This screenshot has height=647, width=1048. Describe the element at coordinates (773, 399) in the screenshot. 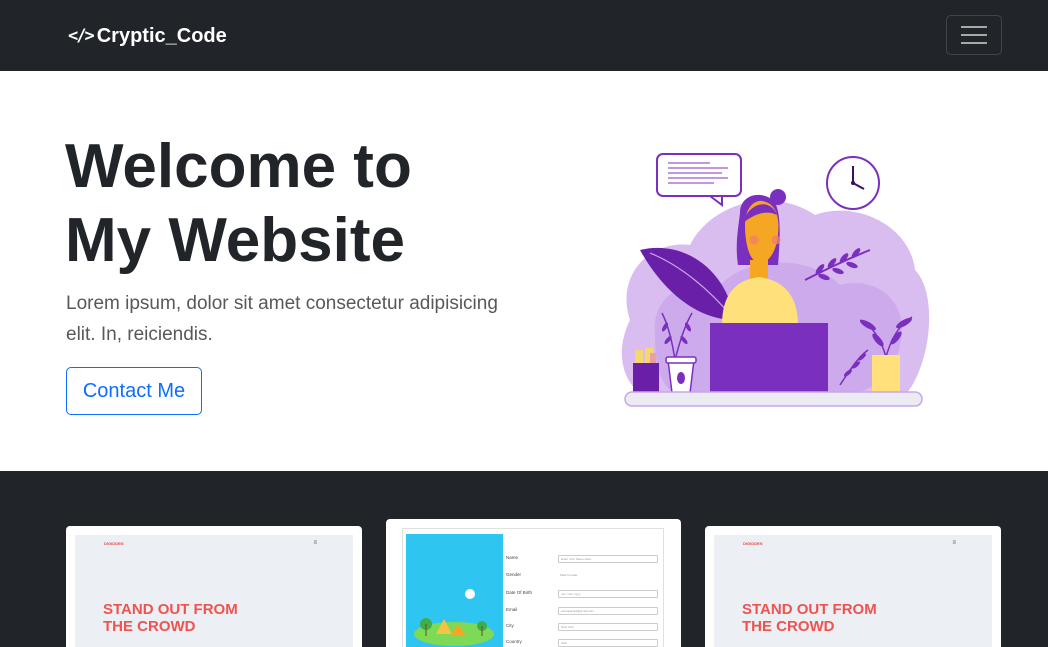

I see `desk` at that location.